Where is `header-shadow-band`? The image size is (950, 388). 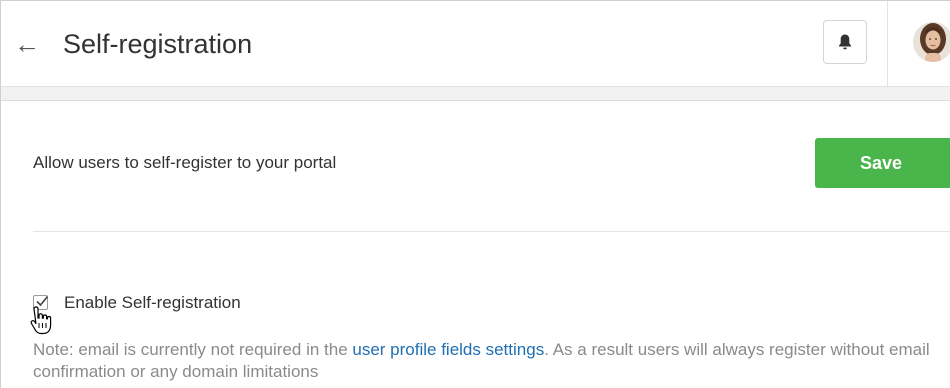 header-shadow-band is located at coordinates (475, 94).